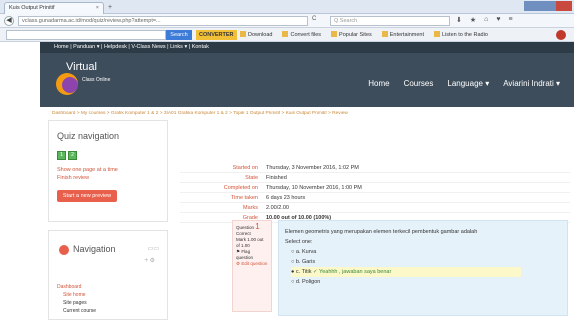 This screenshot has height=320, width=574. What do you see at coordinates (179, 35) in the screenshot?
I see `toolbar-search-button: Search` at bounding box center [179, 35].